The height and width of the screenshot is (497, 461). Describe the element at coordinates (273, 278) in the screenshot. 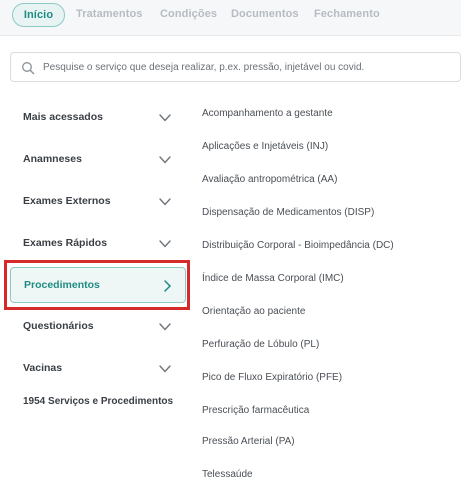

I see `service-item: Índice de Massa Corporal (IMC)` at that location.